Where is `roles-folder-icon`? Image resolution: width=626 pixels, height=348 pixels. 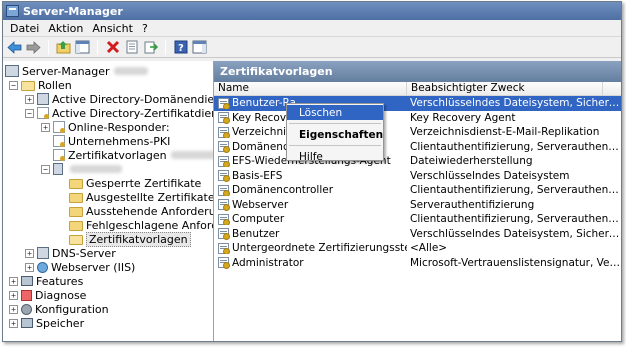 roles-folder-icon is located at coordinates (28, 85).